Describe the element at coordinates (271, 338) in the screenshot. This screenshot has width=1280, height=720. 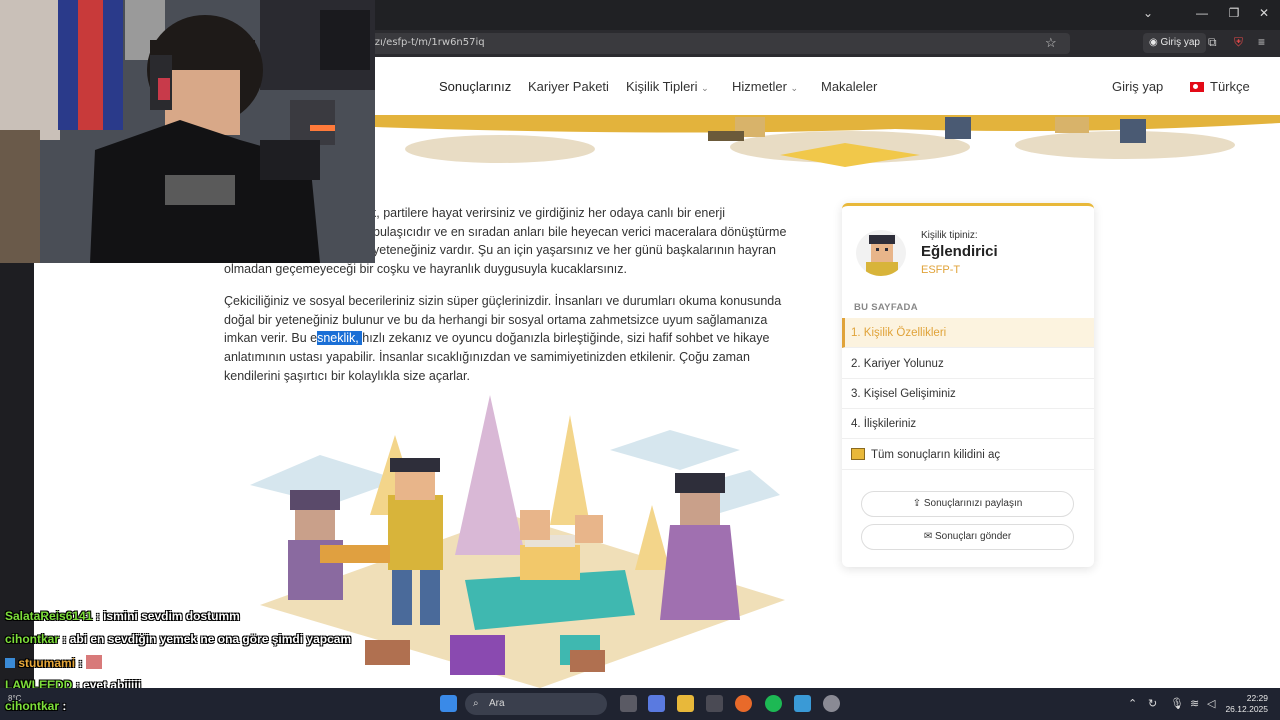
I see `text-segment: imkan verir. Bu e` at that location.